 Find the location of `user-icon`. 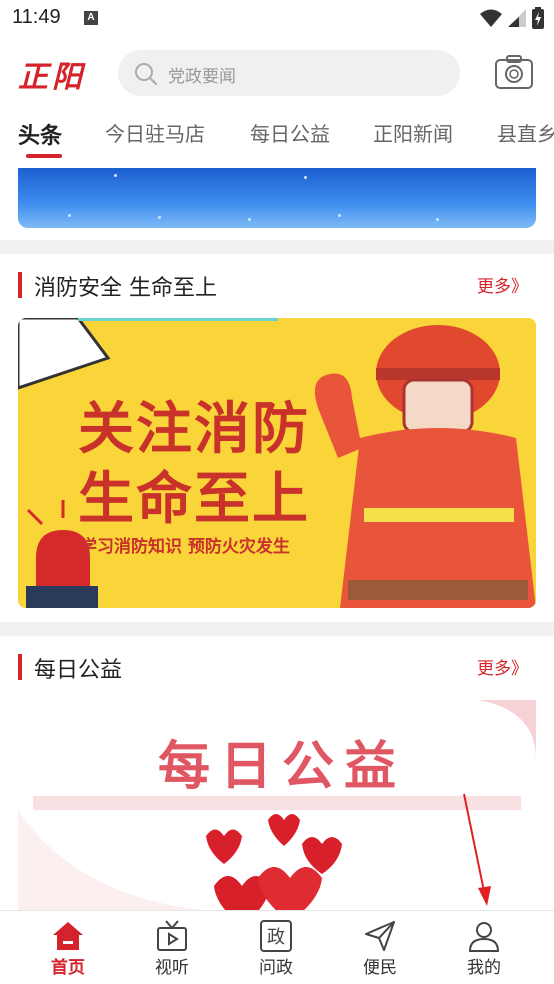

user-icon is located at coordinates (484, 937).